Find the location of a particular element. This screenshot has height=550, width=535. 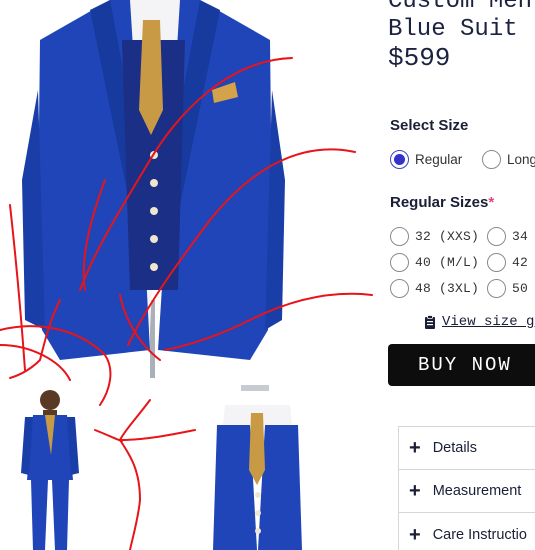

product-title-line2: Blue Suit is located at coordinates (453, 29).